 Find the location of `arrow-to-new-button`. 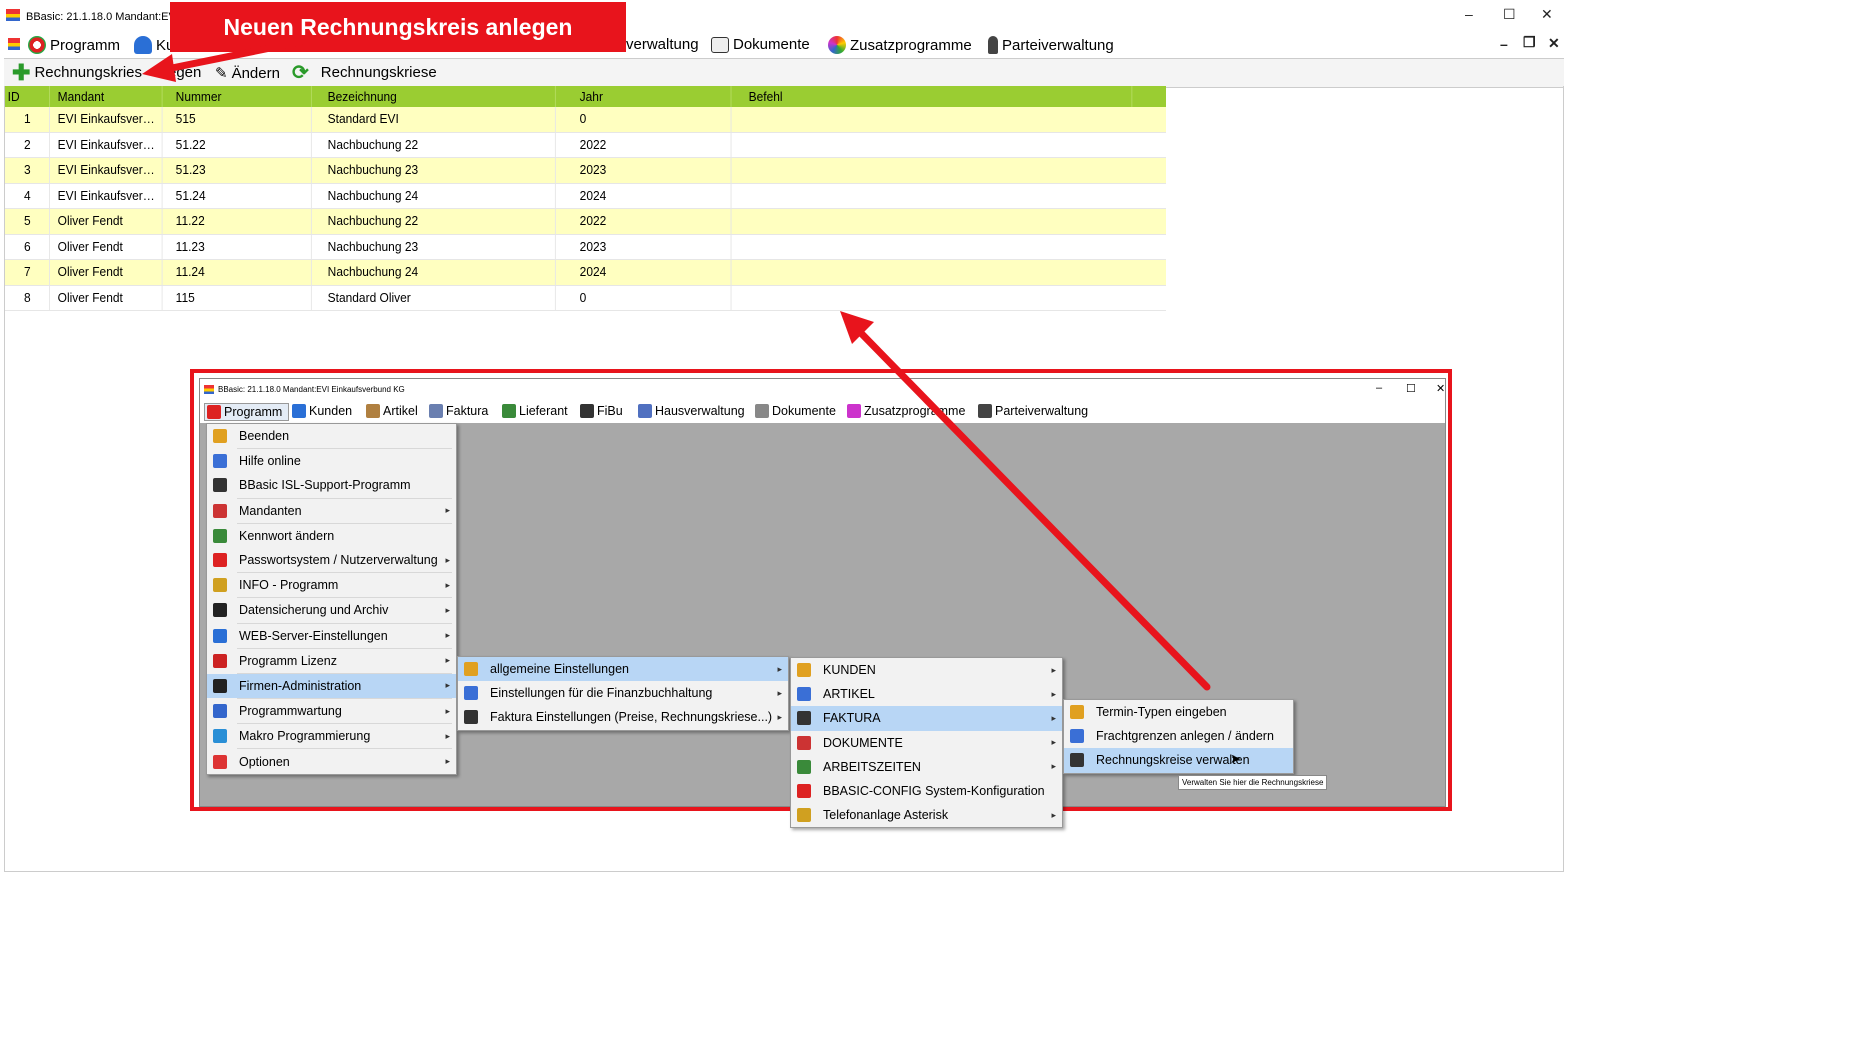

arrow-to-new-button is located at coordinates (223, 60).